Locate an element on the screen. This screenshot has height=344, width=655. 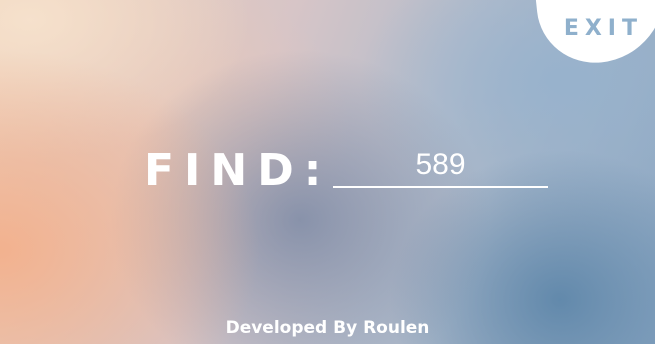
exit-button: EXIT is located at coordinates (603, 28).